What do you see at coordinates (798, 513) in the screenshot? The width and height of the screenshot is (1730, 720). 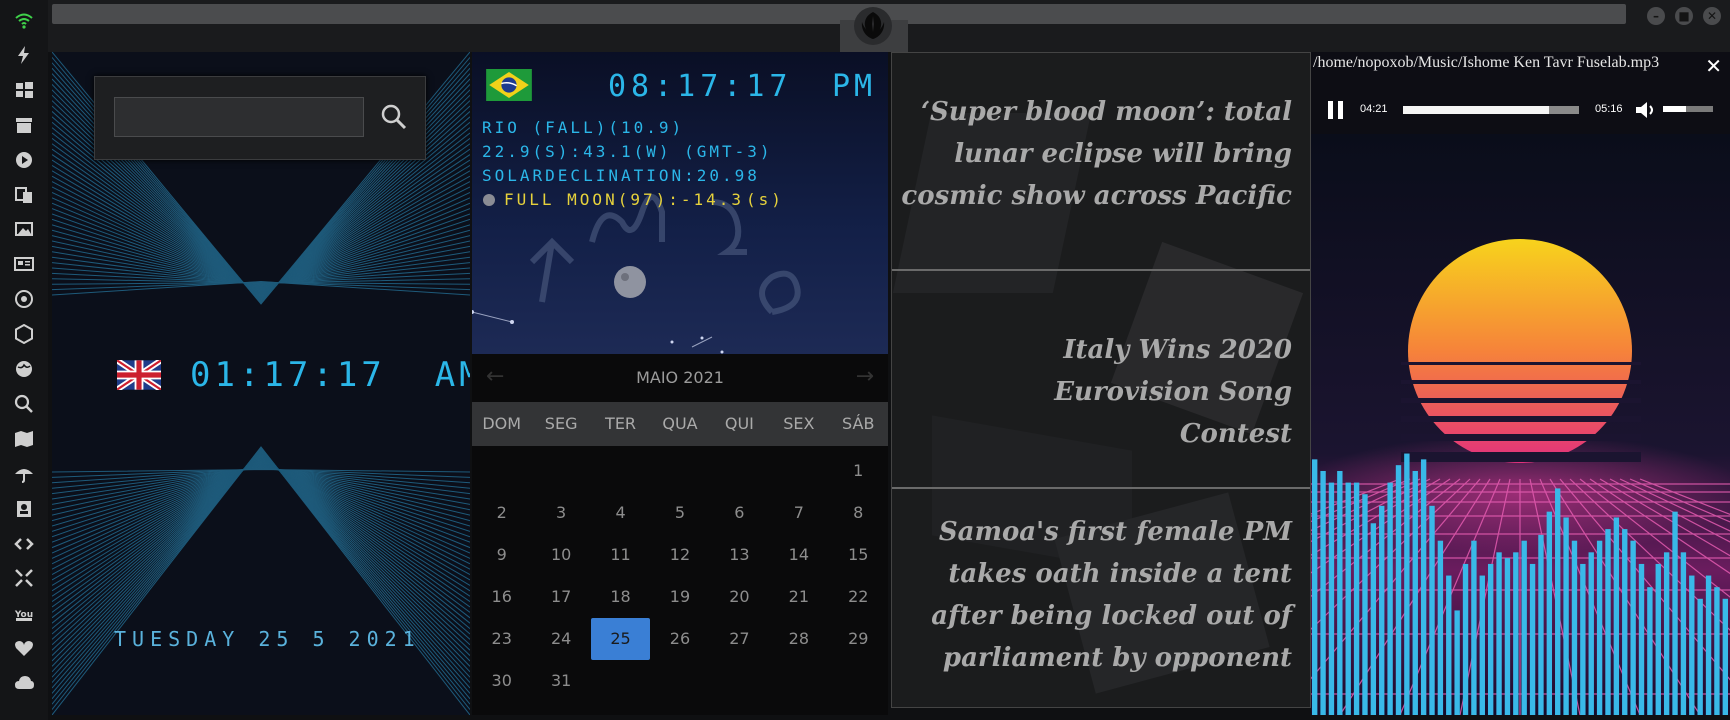 I see `calendar-day: 7` at bounding box center [798, 513].